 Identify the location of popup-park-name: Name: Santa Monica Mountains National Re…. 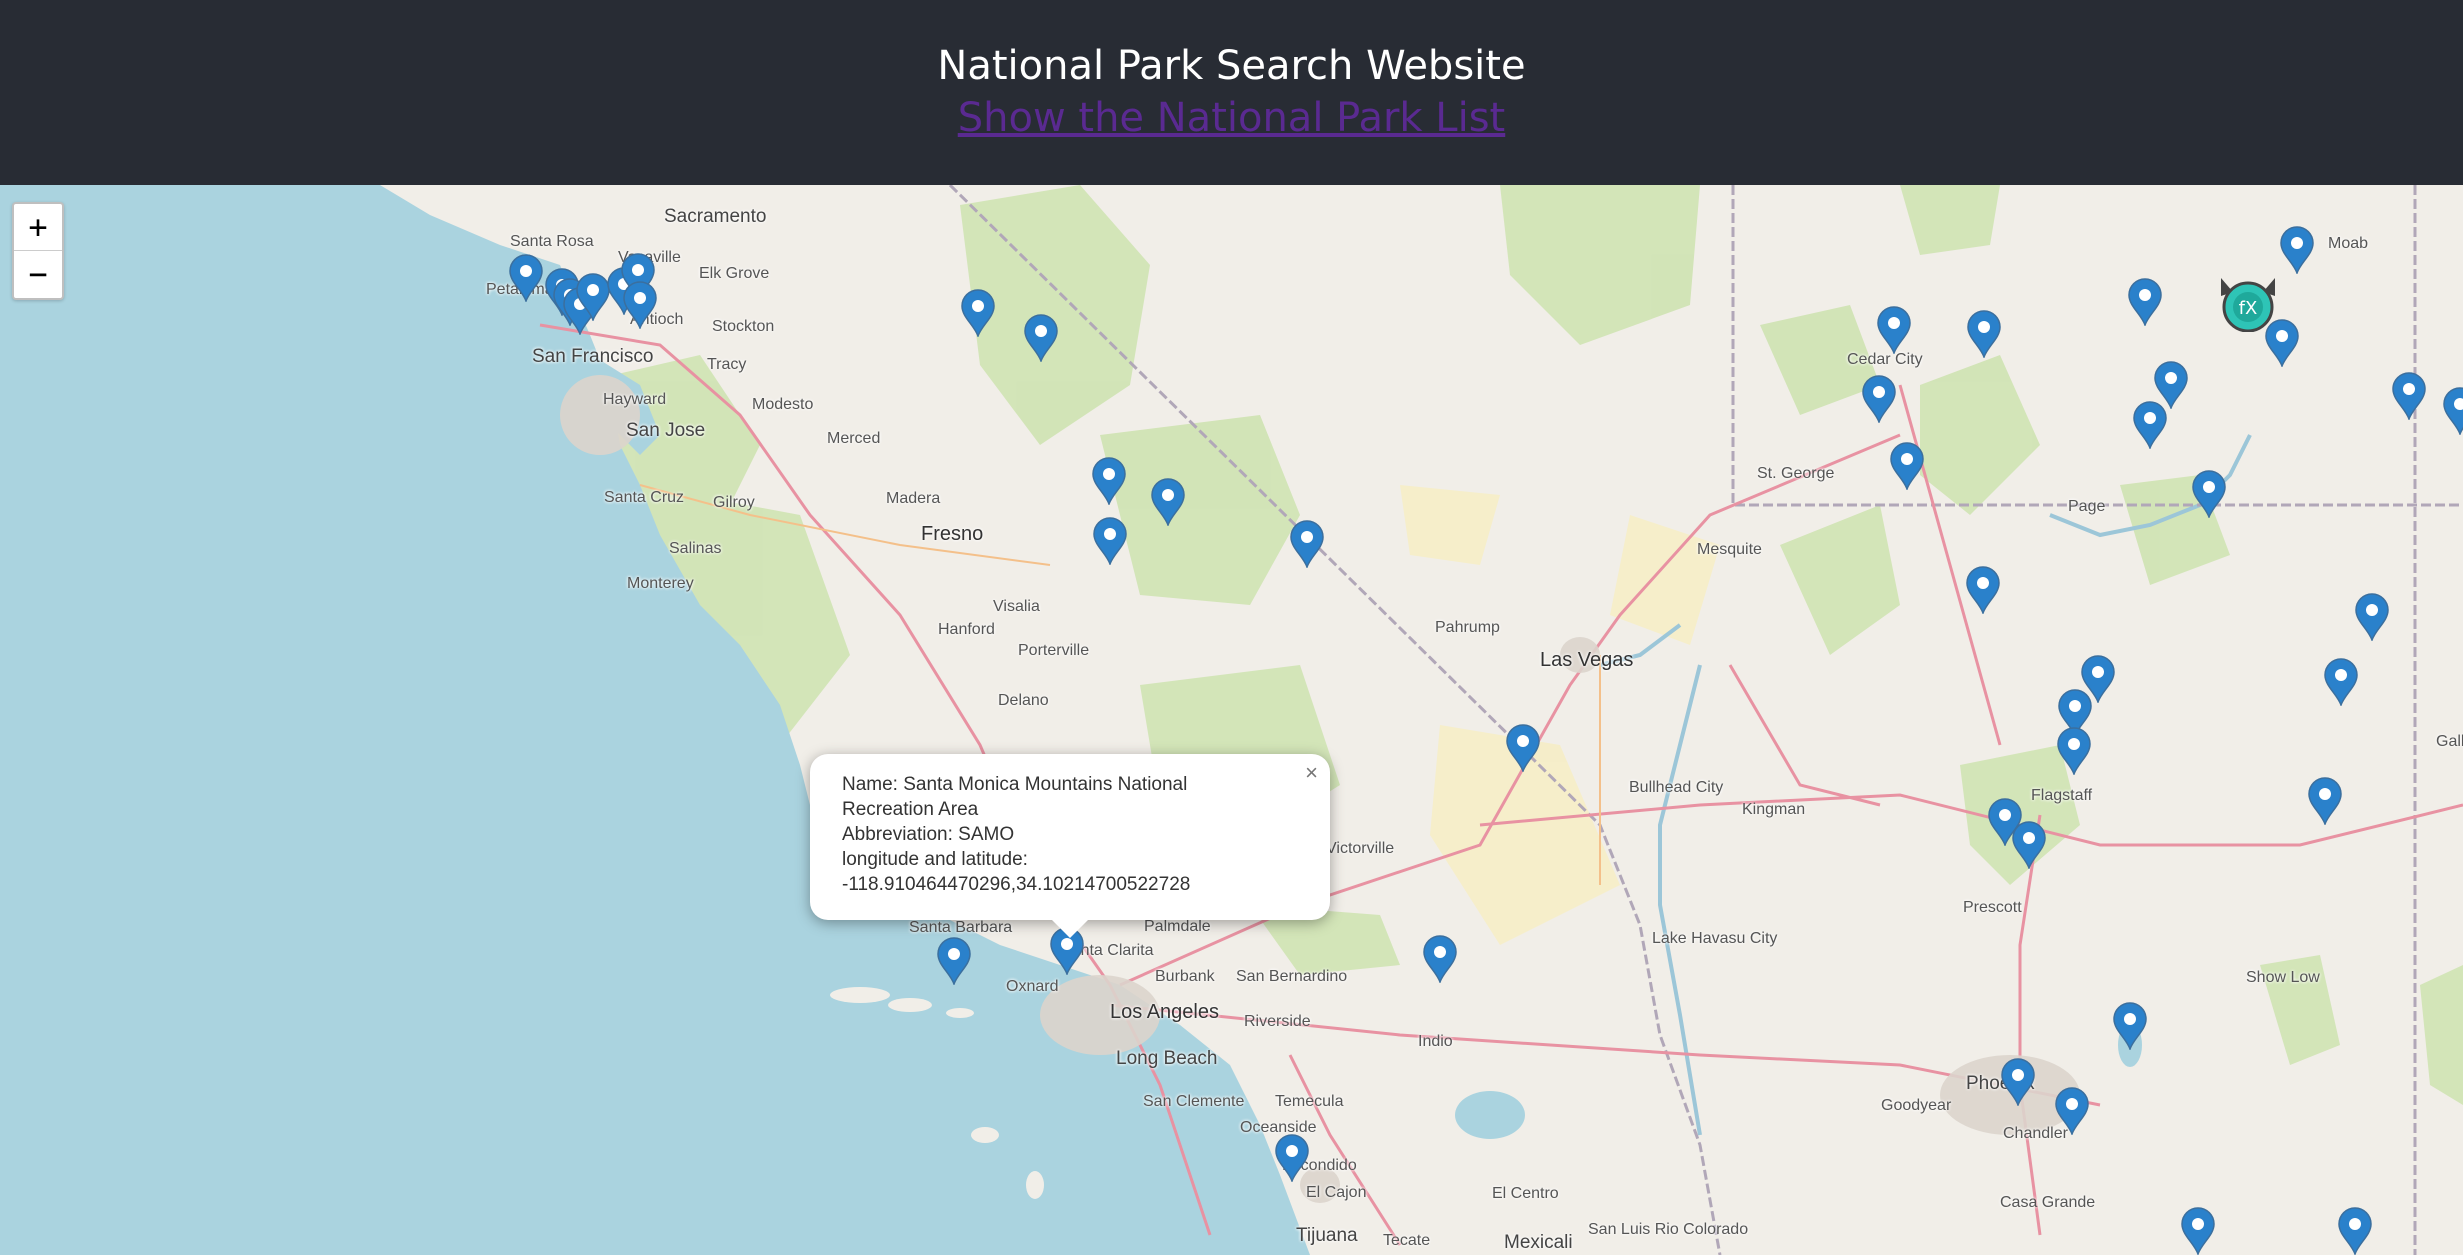
(1015, 797).